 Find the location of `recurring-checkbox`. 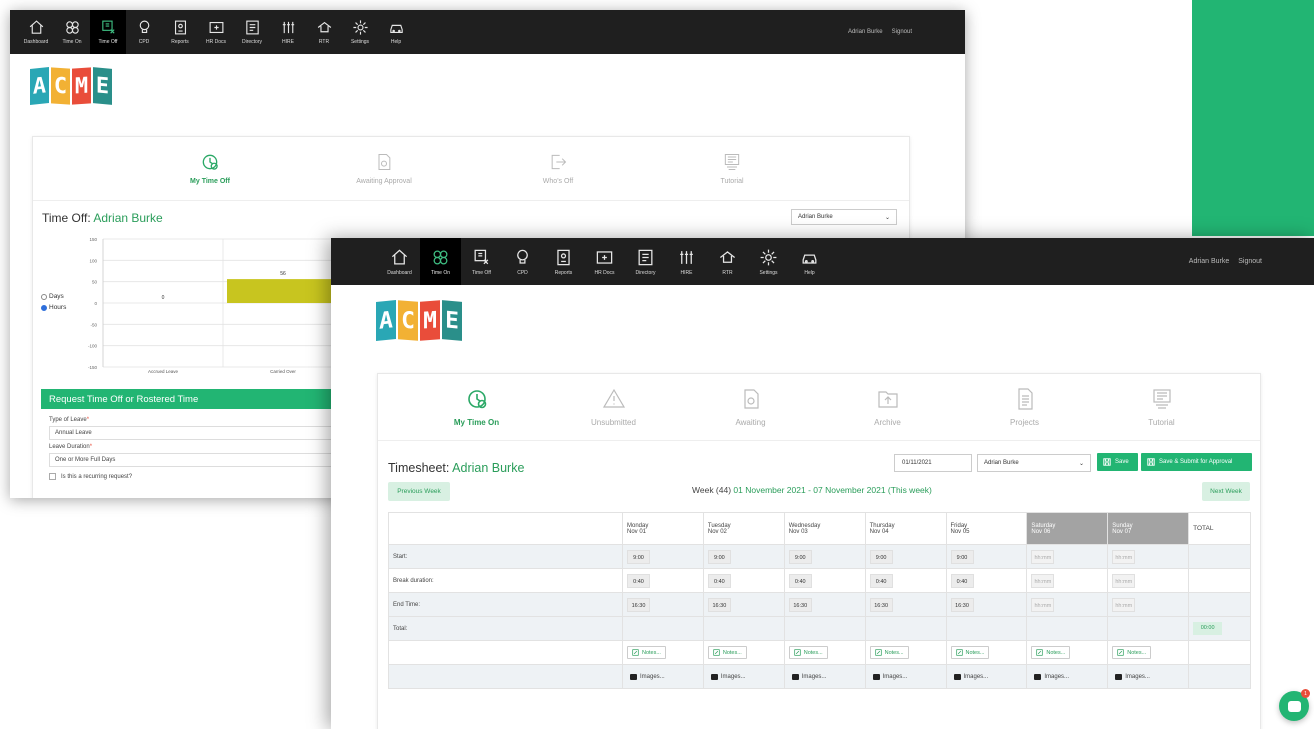

recurring-checkbox is located at coordinates (52, 476).